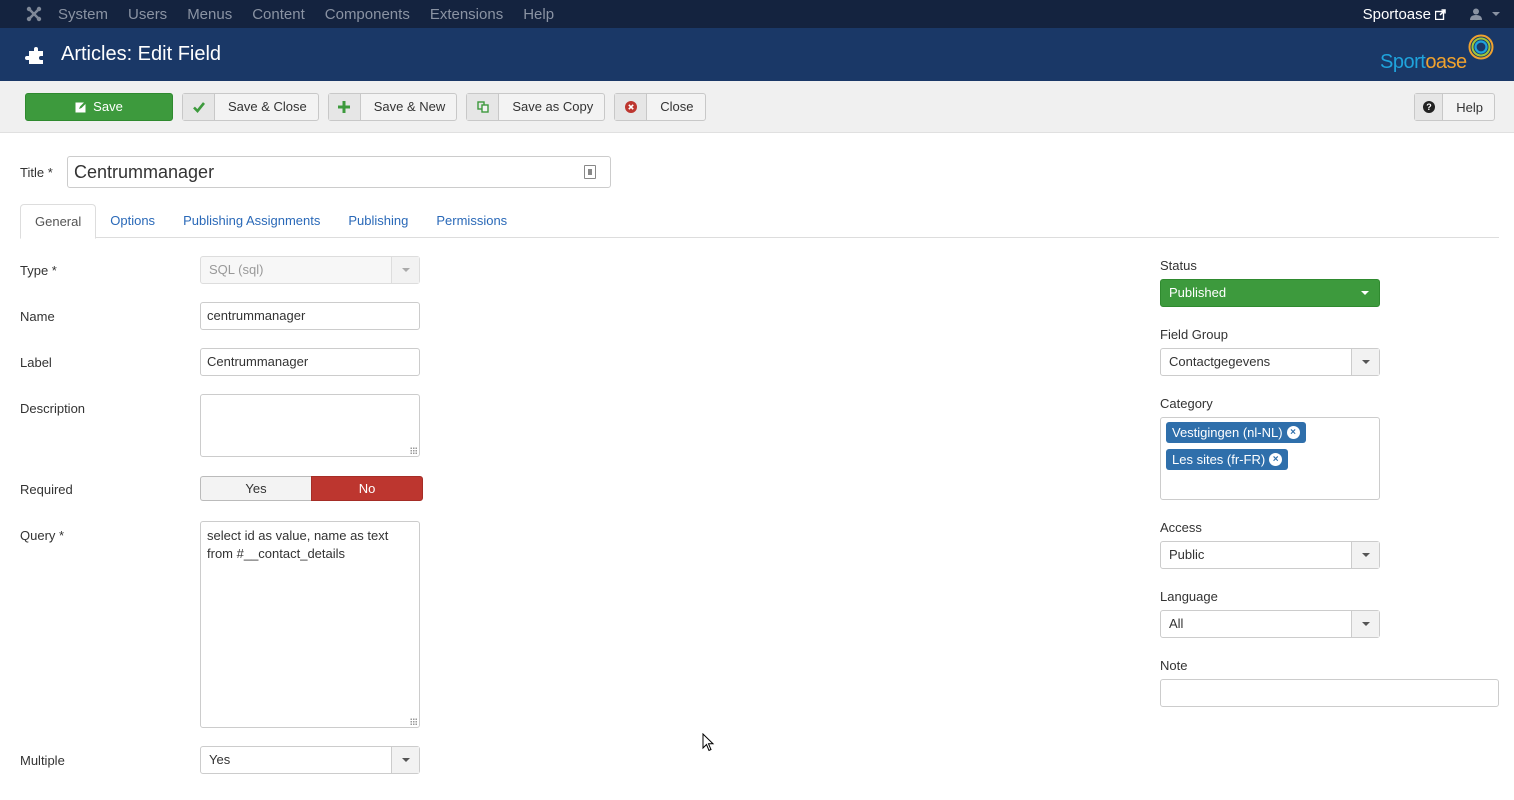  I want to click on description-textarea, so click(310, 425).